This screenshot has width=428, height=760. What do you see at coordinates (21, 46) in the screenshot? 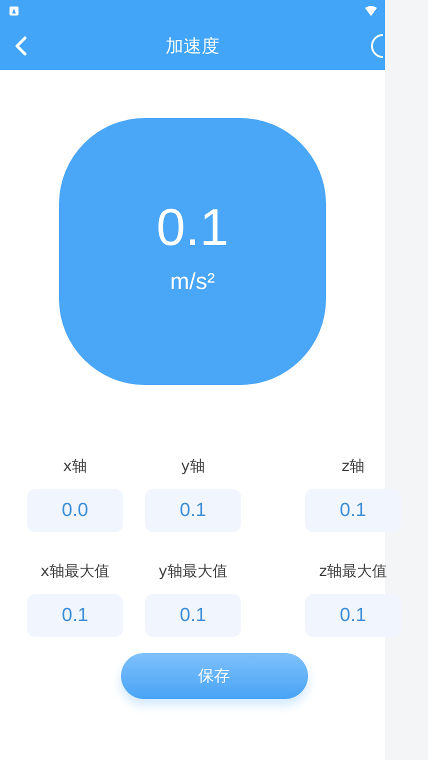
I see `back-button` at bounding box center [21, 46].